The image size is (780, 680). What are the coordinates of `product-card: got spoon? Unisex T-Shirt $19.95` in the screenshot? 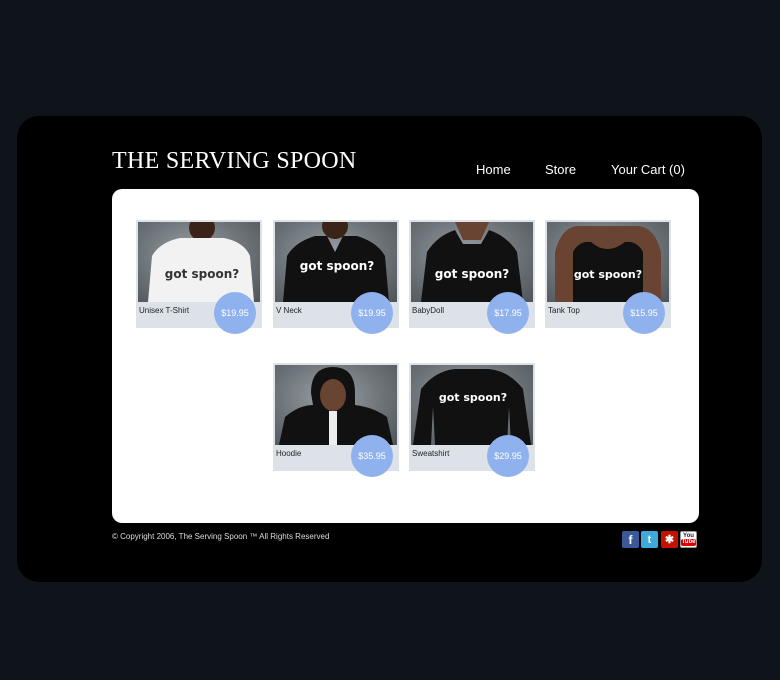 It's located at (199, 277).